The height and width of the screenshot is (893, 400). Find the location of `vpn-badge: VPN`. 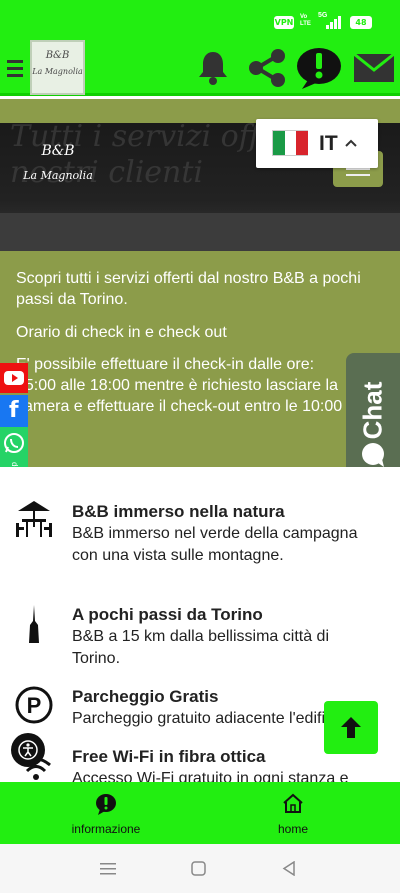

vpn-badge: VPN is located at coordinates (284, 22).